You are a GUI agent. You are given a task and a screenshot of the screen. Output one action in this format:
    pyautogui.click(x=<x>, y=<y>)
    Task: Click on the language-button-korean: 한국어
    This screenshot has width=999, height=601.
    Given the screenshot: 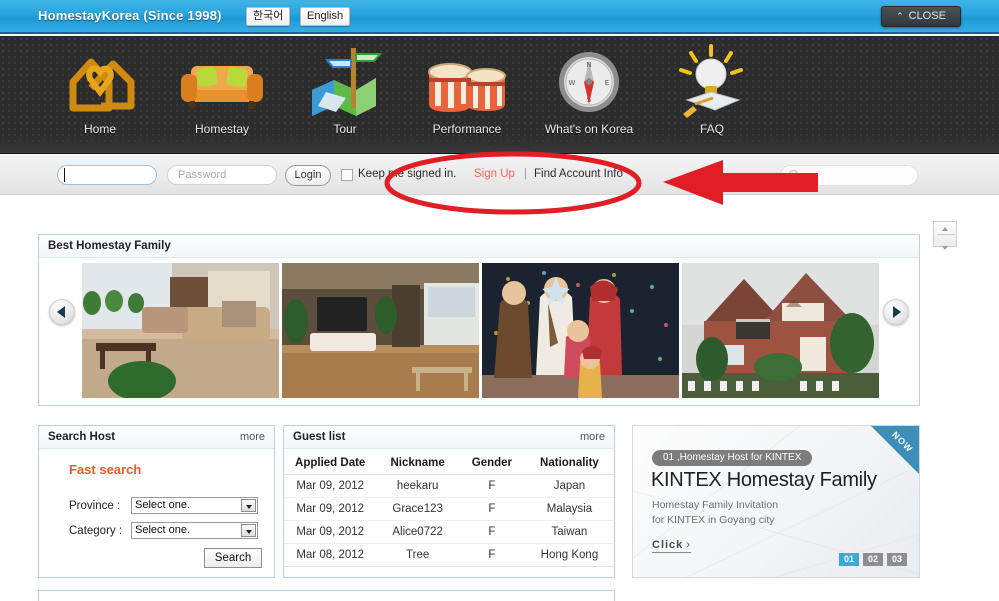 What is the action you would take?
    pyautogui.click(x=268, y=16)
    